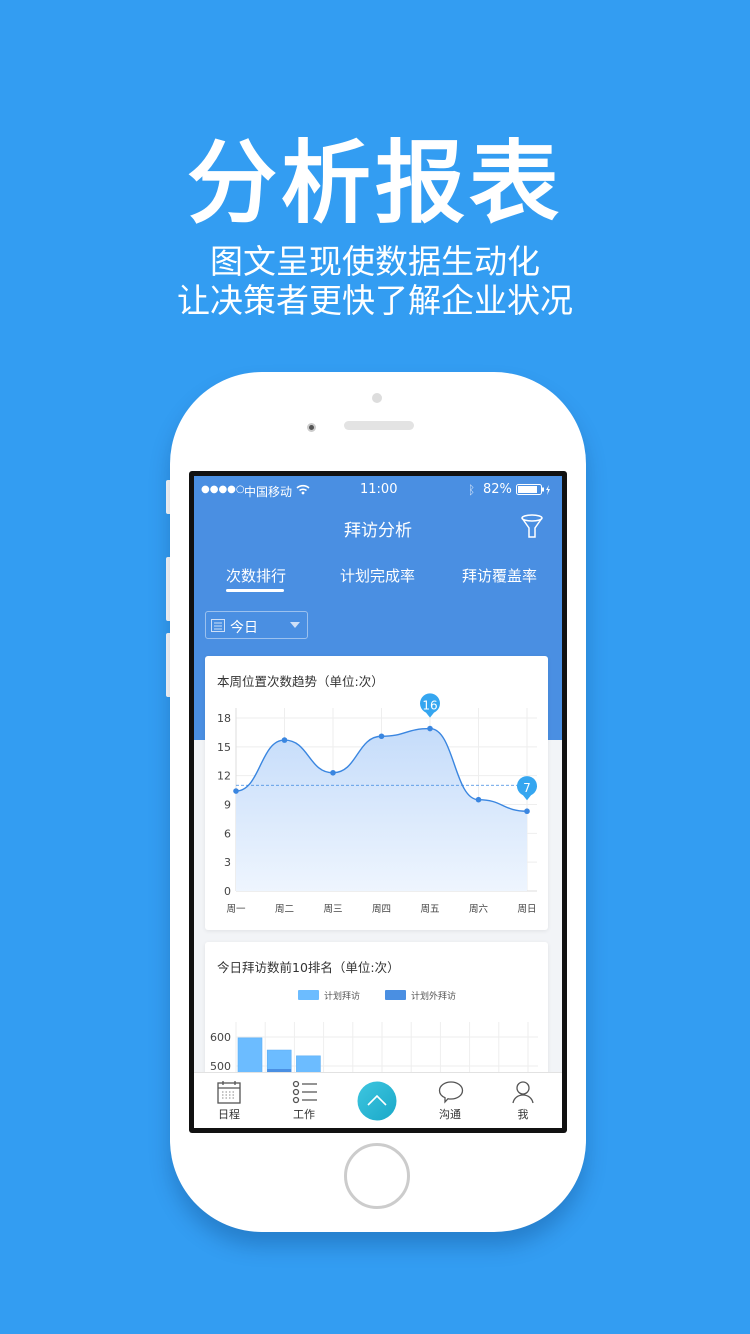 This screenshot has height=1334, width=750. Describe the element at coordinates (381, 809) in the screenshot. I see `area-fill` at that location.